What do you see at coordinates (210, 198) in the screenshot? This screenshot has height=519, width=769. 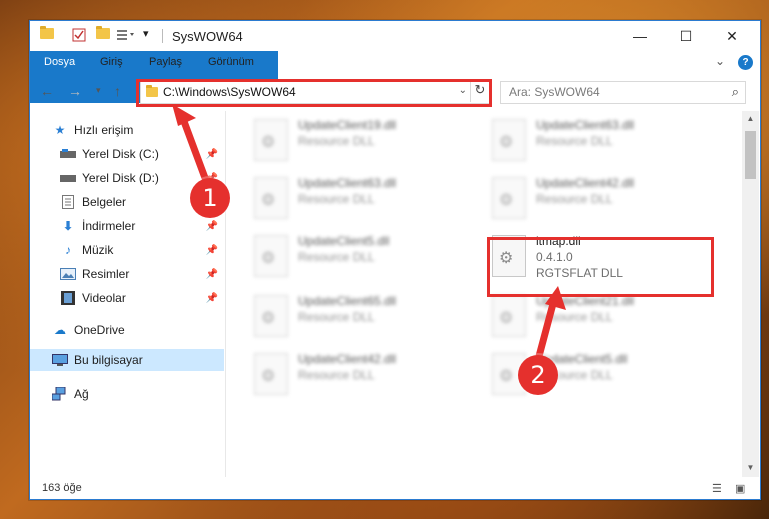 I see `step-badge-1: 1` at bounding box center [210, 198].